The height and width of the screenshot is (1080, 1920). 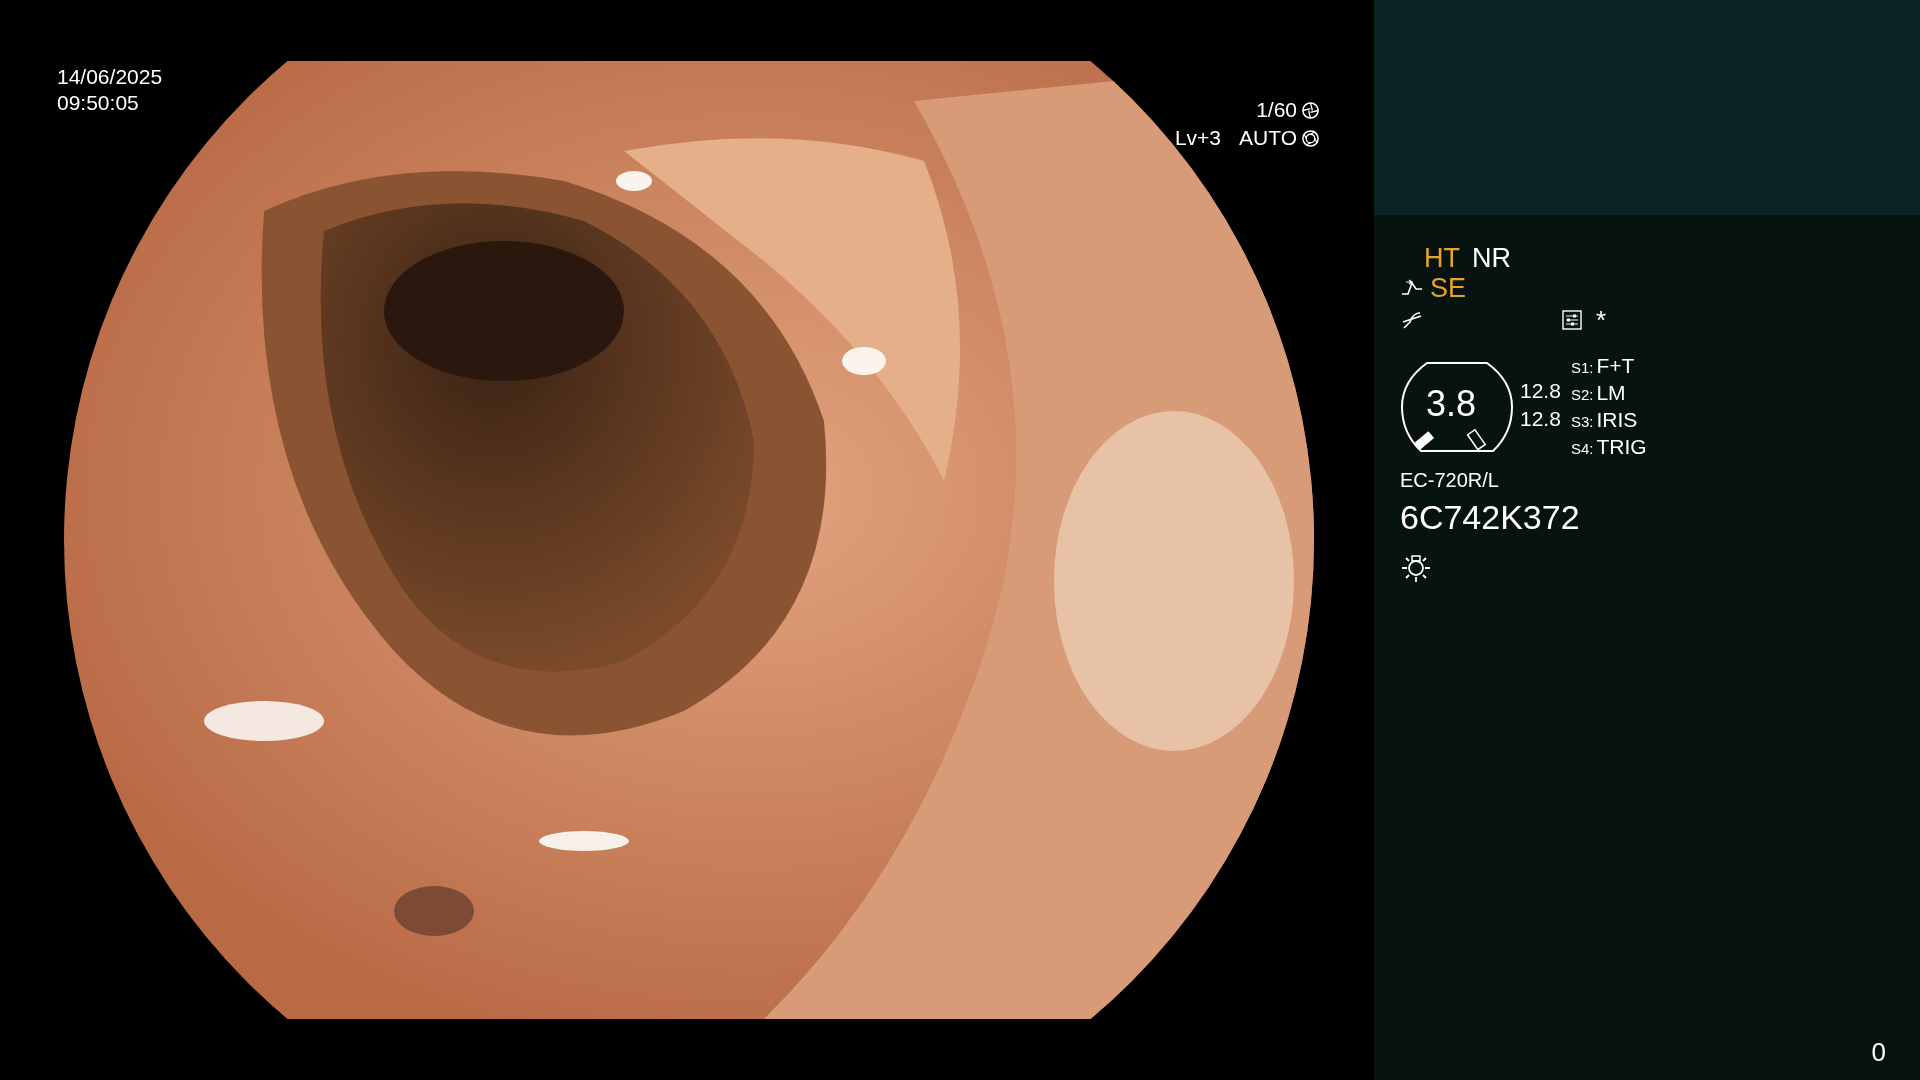 I want to click on iris-icon, so click(x=1310, y=138).